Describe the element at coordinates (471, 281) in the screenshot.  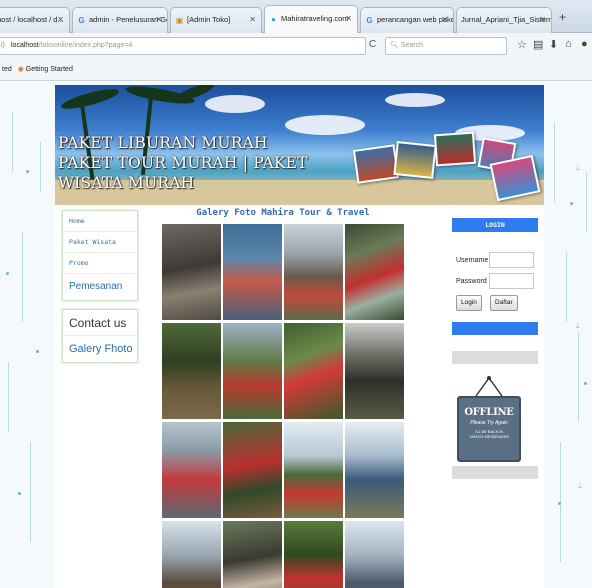
I see `password-label: Password` at that location.